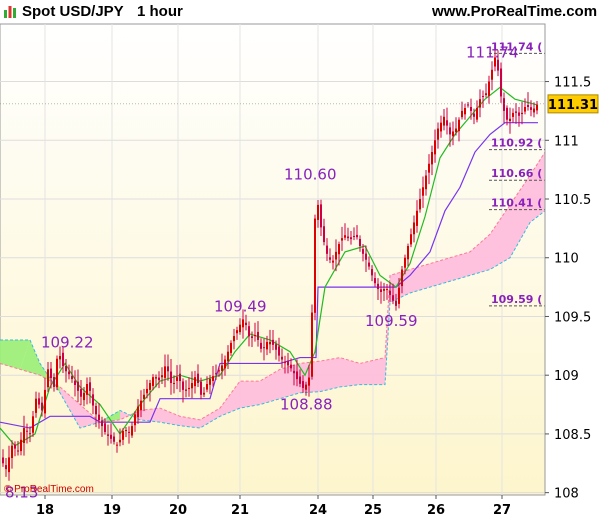 Image resolution: width=600 pixels, height=519 pixels. I want to click on y-tick-label: 110.5, so click(572, 200).